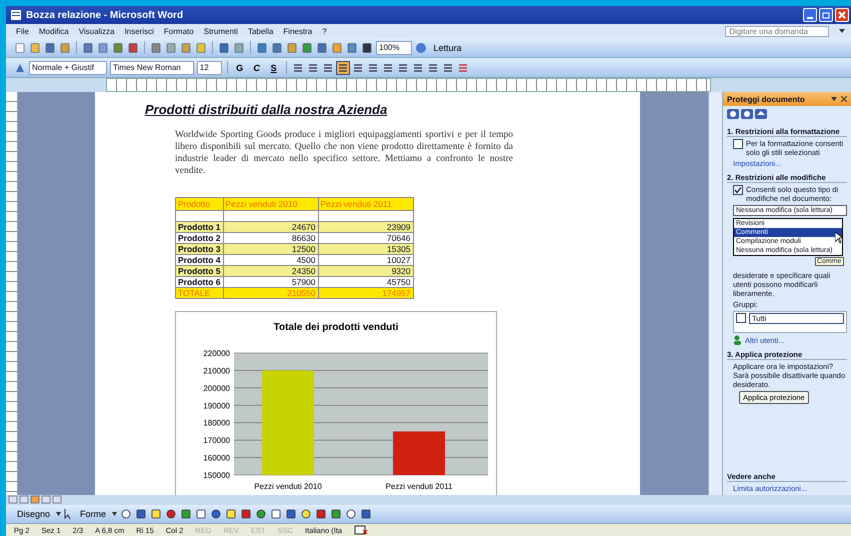 The height and width of the screenshot is (536, 851). I want to click on reading-button: Lettura, so click(447, 47).